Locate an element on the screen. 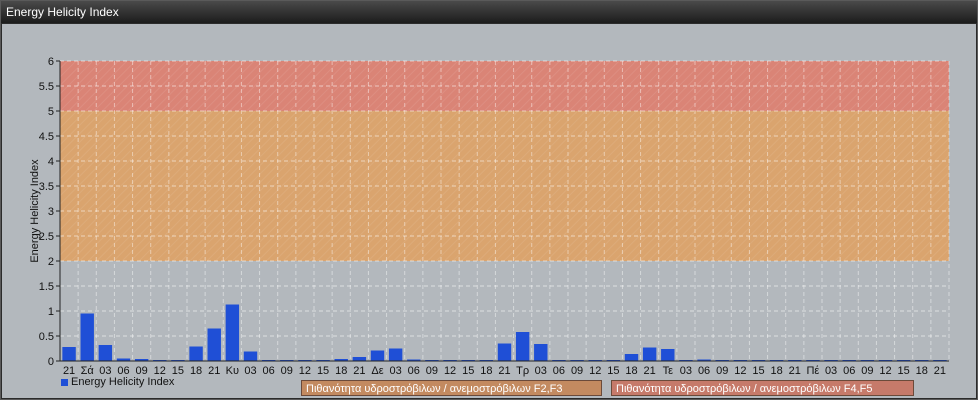  x-tick-label-7: 18 is located at coordinates (196, 371).